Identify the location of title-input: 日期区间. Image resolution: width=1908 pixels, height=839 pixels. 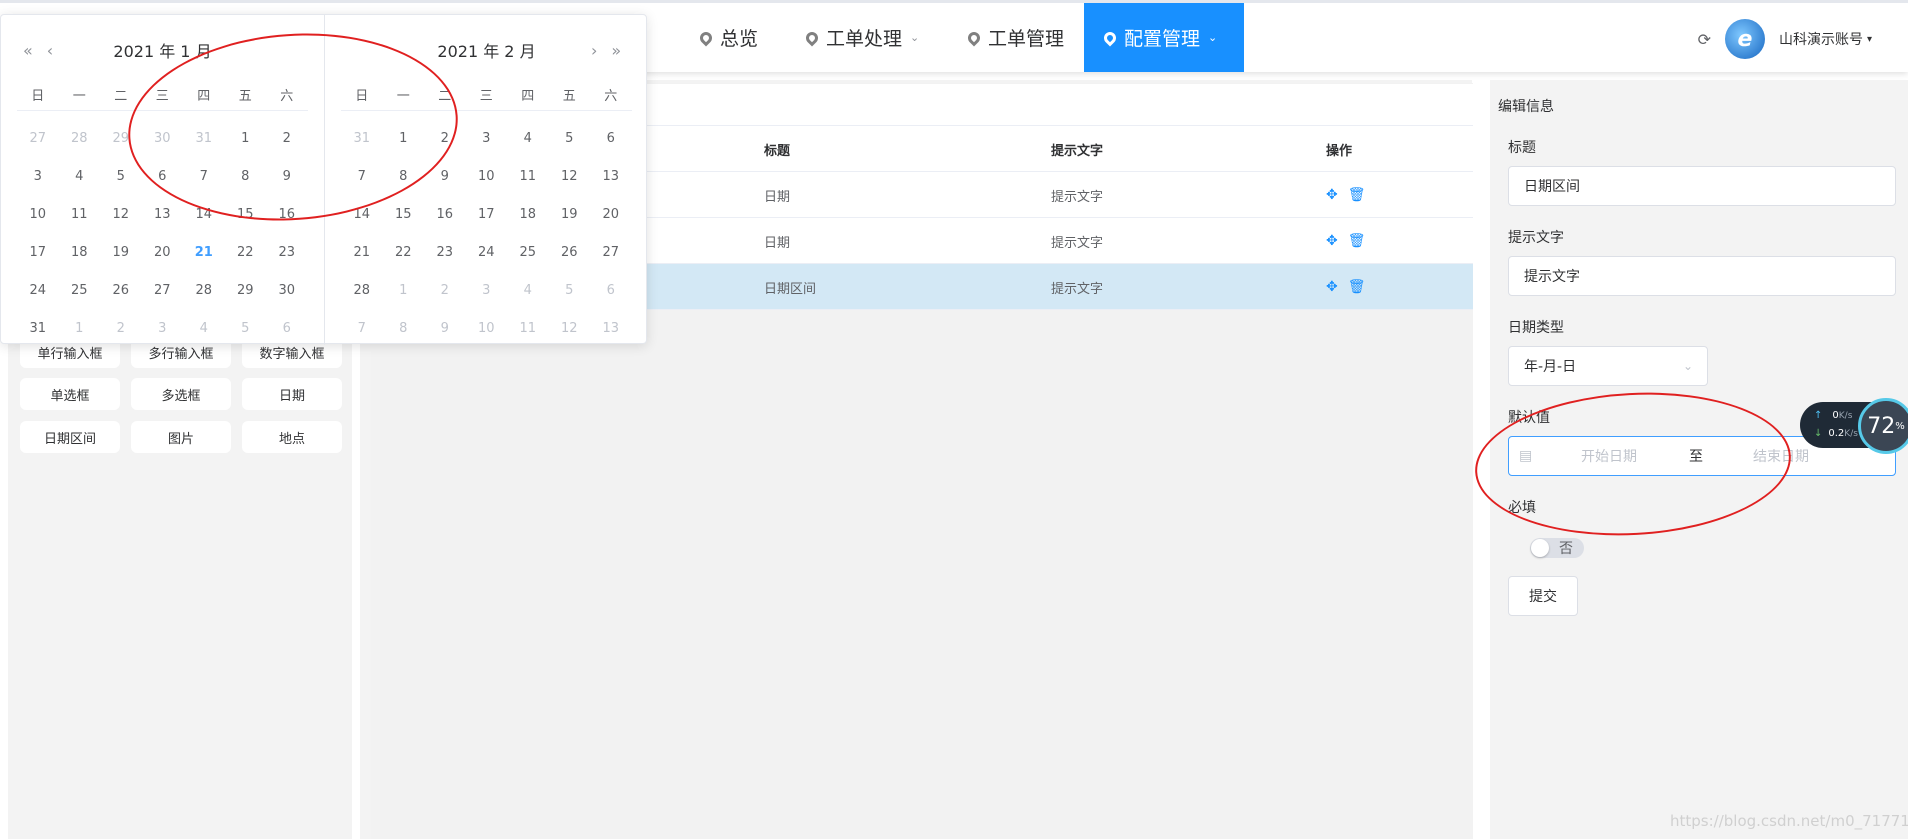
(1702, 186).